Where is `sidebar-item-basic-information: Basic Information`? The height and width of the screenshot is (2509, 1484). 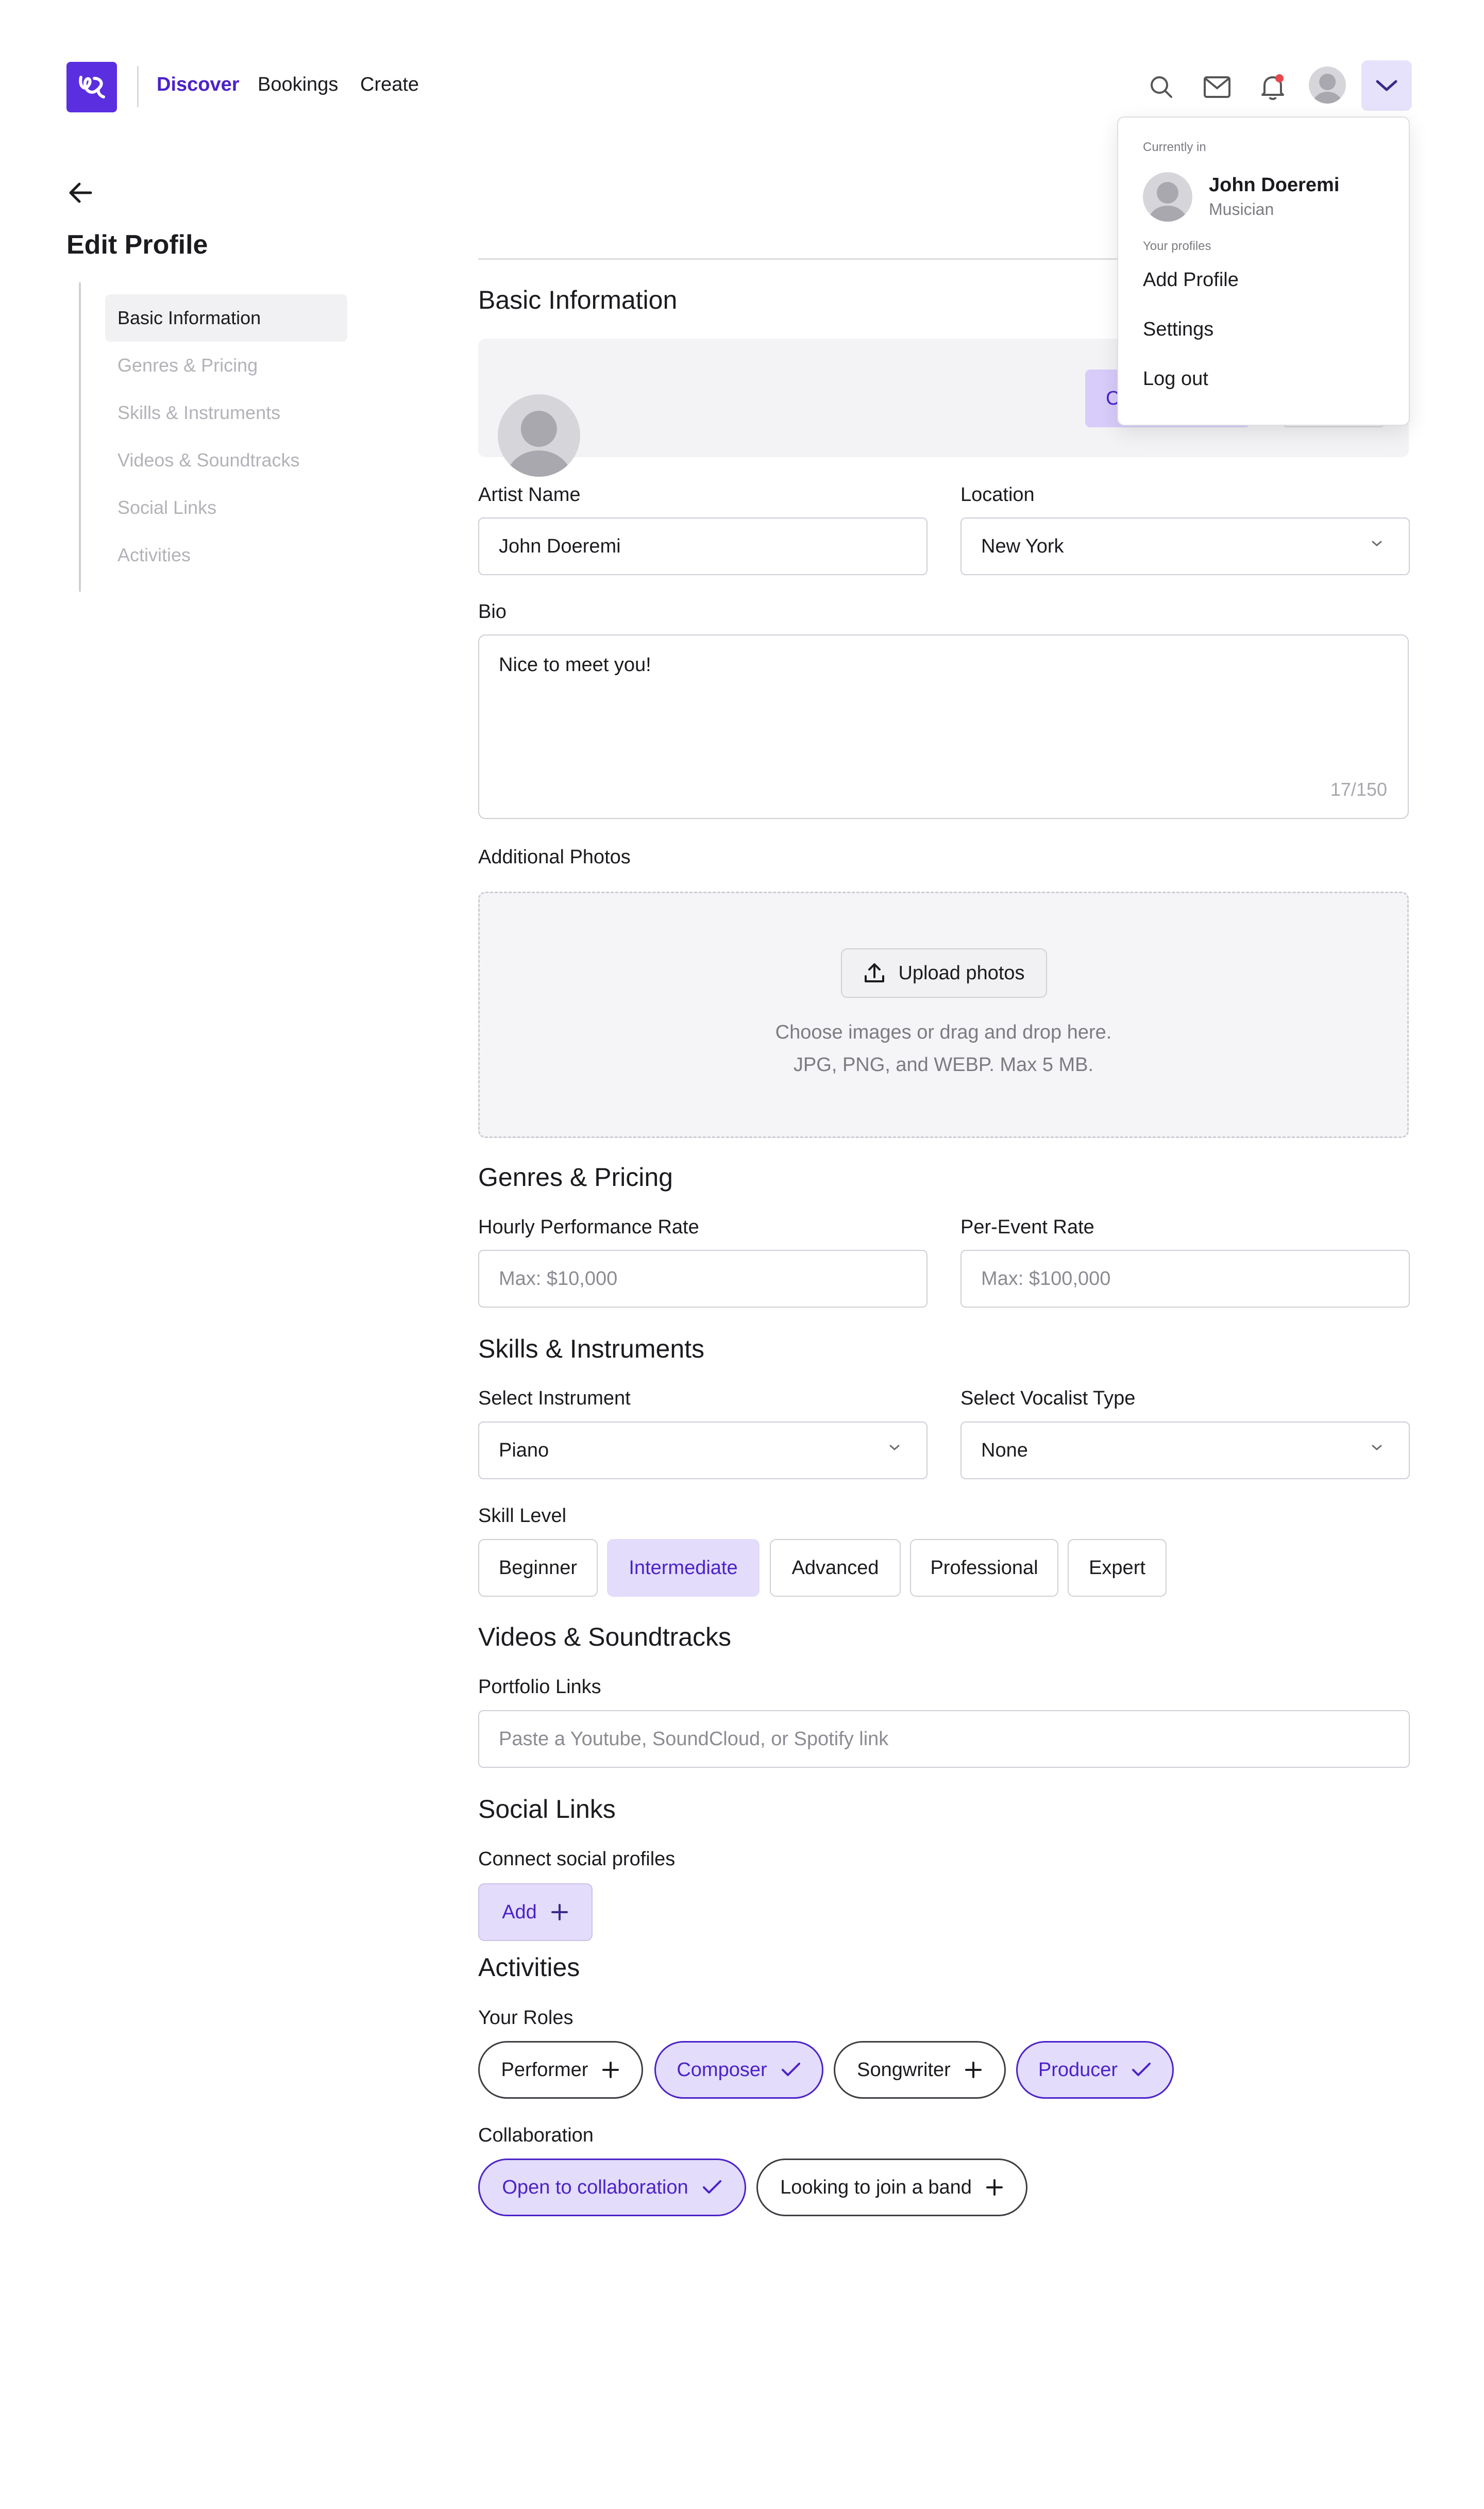 sidebar-item-basic-information: Basic Information is located at coordinates (226, 318).